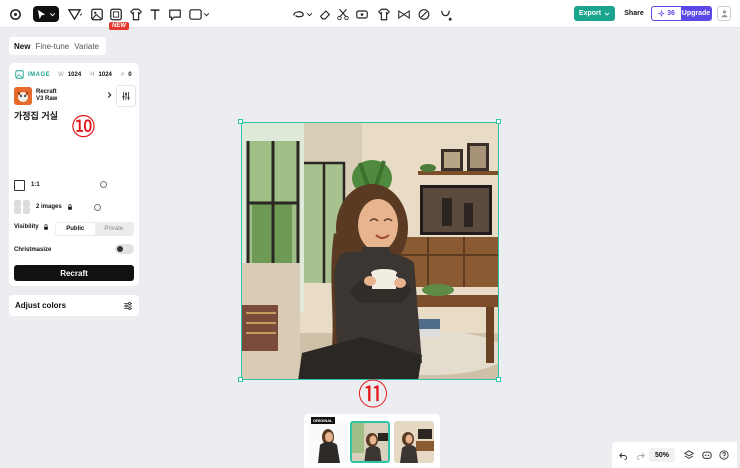 The image size is (740, 468). Describe the element at coordinates (15, 14) in the screenshot. I see `home-icon` at that location.